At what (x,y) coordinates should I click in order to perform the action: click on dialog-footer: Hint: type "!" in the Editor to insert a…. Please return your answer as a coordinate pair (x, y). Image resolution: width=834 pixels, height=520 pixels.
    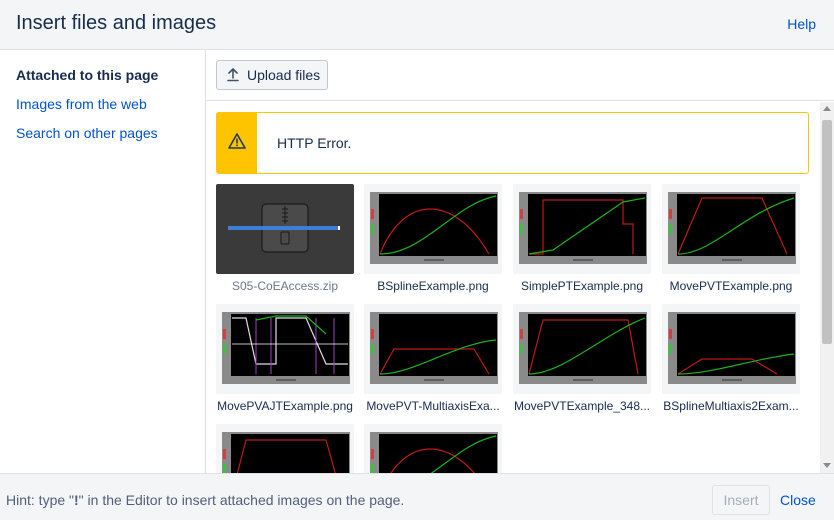
    Looking at the image, I should click on (417, 496).